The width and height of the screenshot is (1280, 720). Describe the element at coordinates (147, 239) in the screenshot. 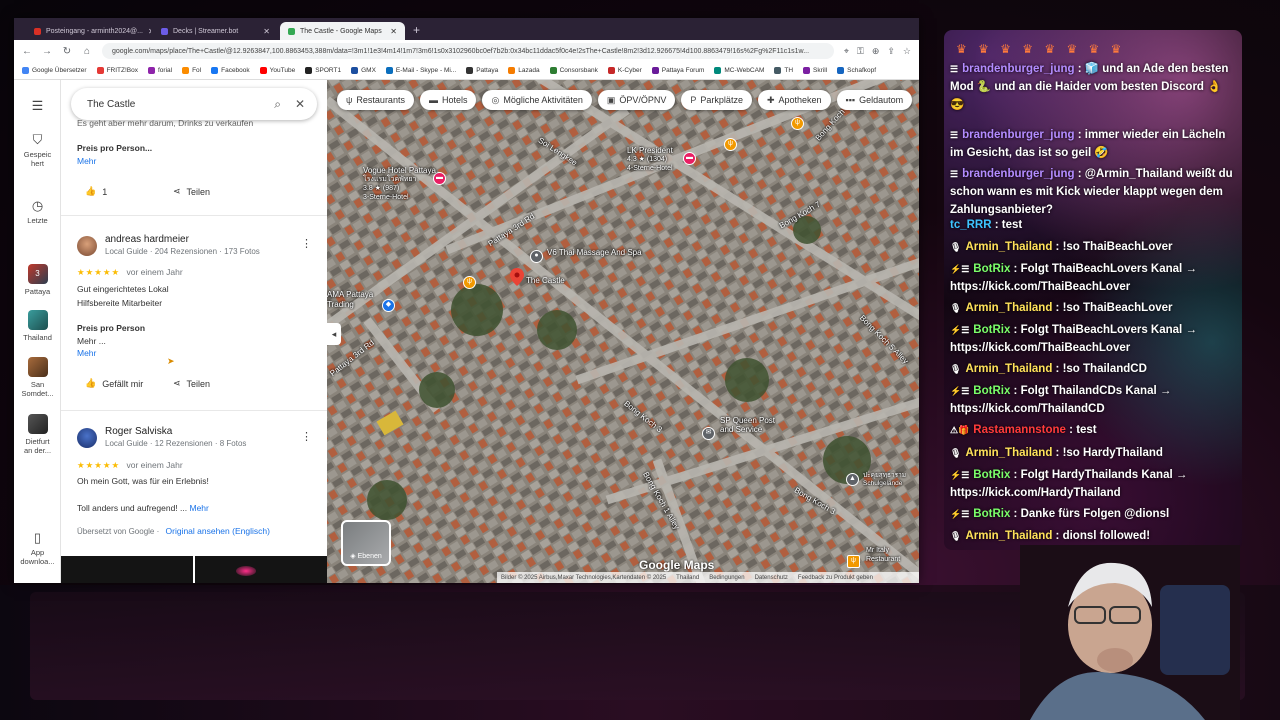

I see `reviewer-name: andreas hardmeier` at that location.